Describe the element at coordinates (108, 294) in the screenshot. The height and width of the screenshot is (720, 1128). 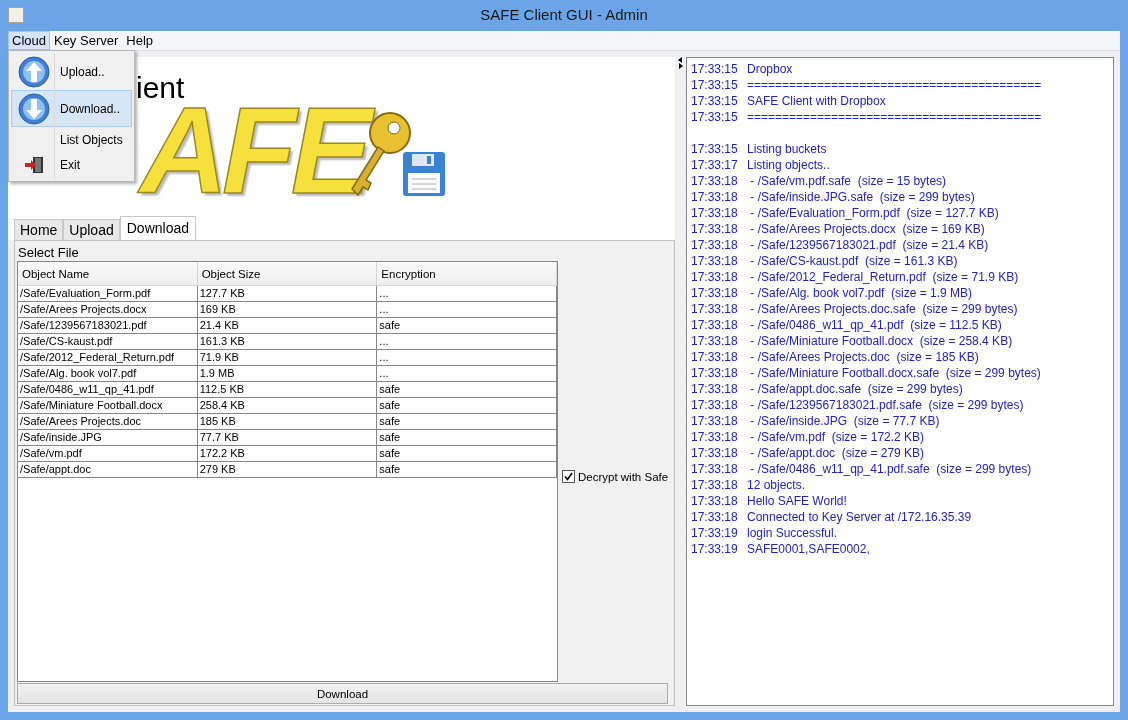
I see `table-cell: /Safe/Evaluation_Form.pdf` at that location.